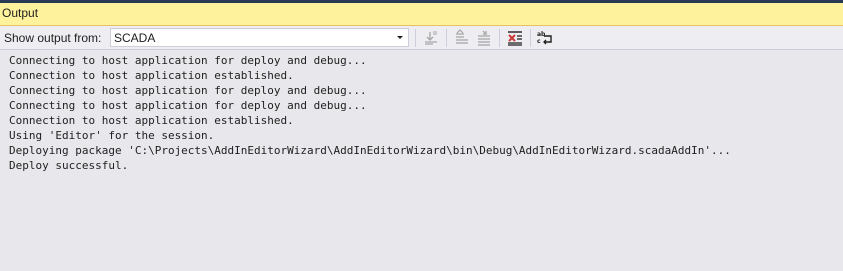  Describe the element at coordinates (539, 41) in the screenshot. I see `svg-text: c` at that location.